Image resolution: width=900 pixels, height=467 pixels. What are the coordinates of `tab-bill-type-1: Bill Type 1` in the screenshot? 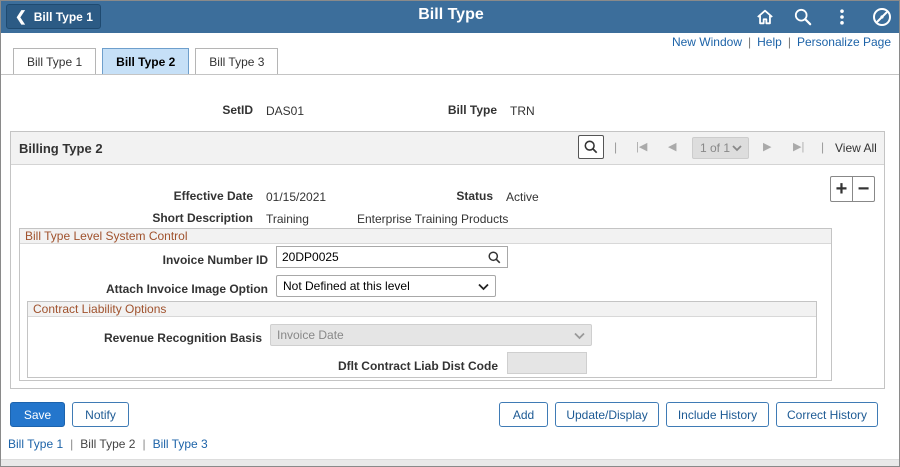 It's located at (55, 61).